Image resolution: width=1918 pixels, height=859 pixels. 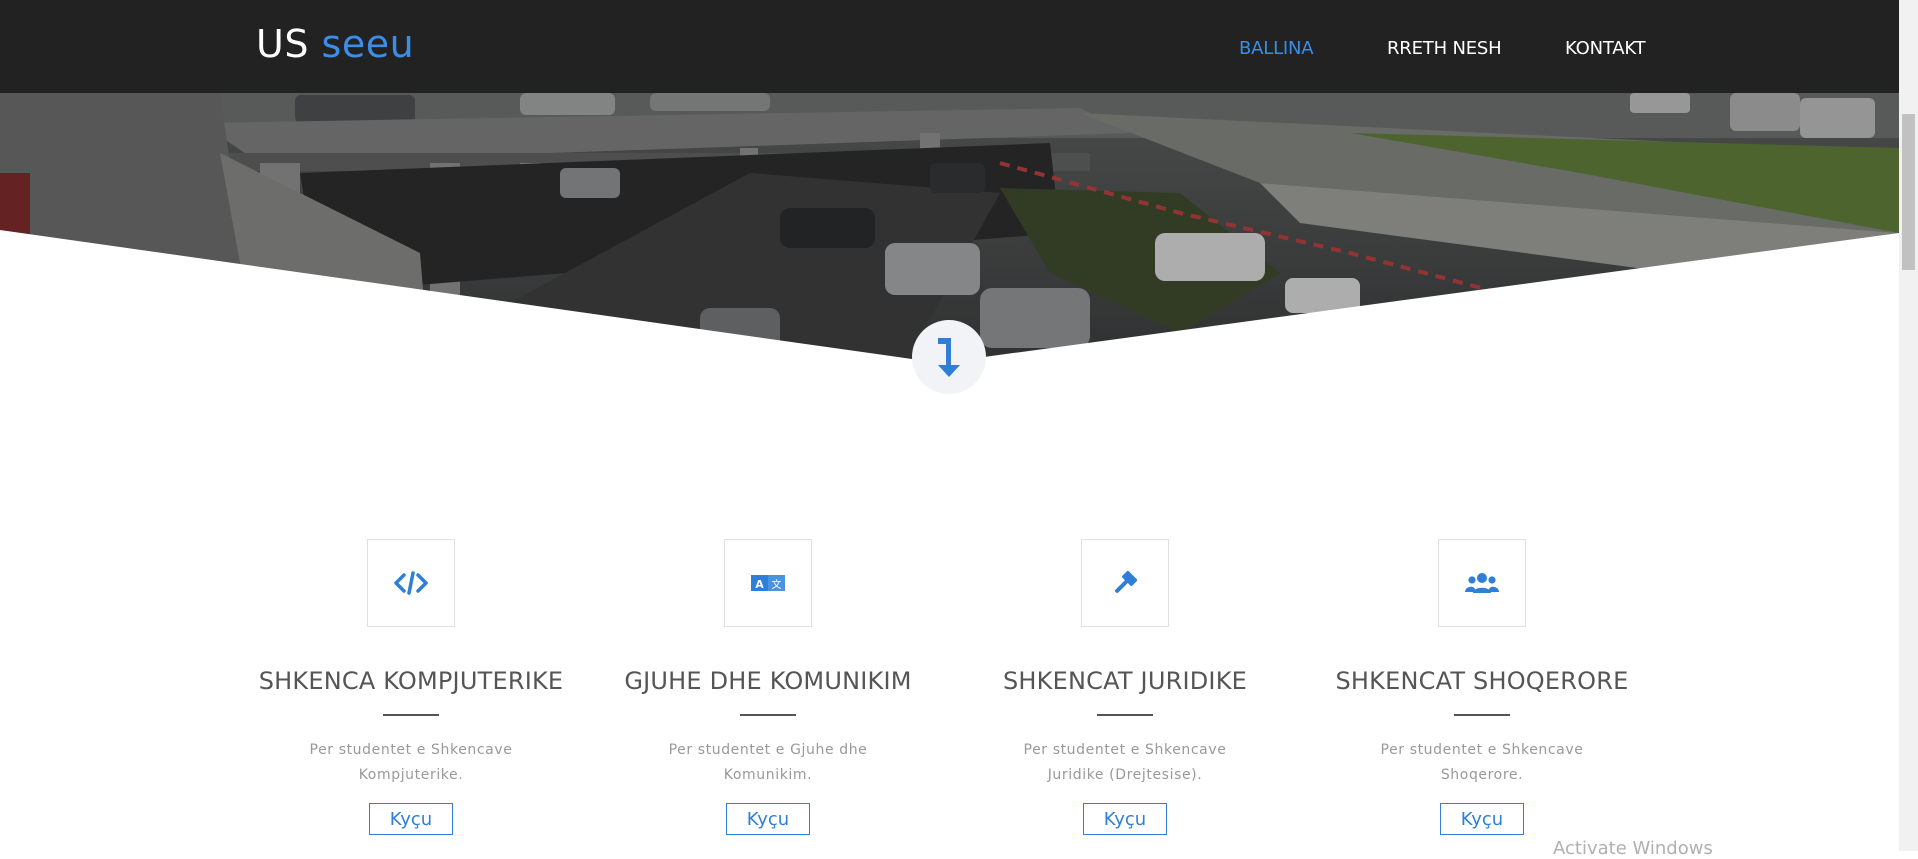 What do you see at coordinates (777, 584) in the screenshot?
I see `svg-text: 文` at bounding box center [777, 584].